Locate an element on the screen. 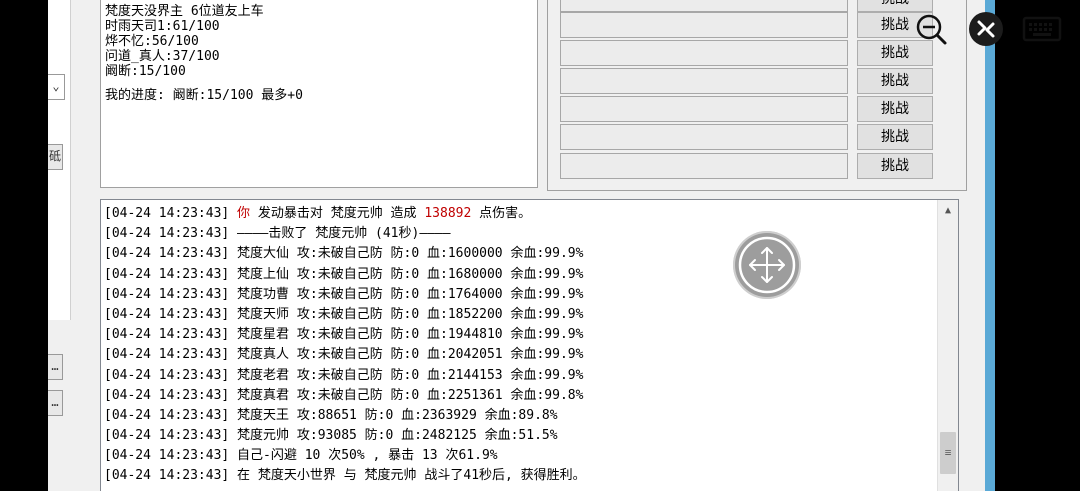  log-line: [04-24 14:23:43] ————击败了 梵度元帅 (41秒)———— is located at coordinates (517, 234).